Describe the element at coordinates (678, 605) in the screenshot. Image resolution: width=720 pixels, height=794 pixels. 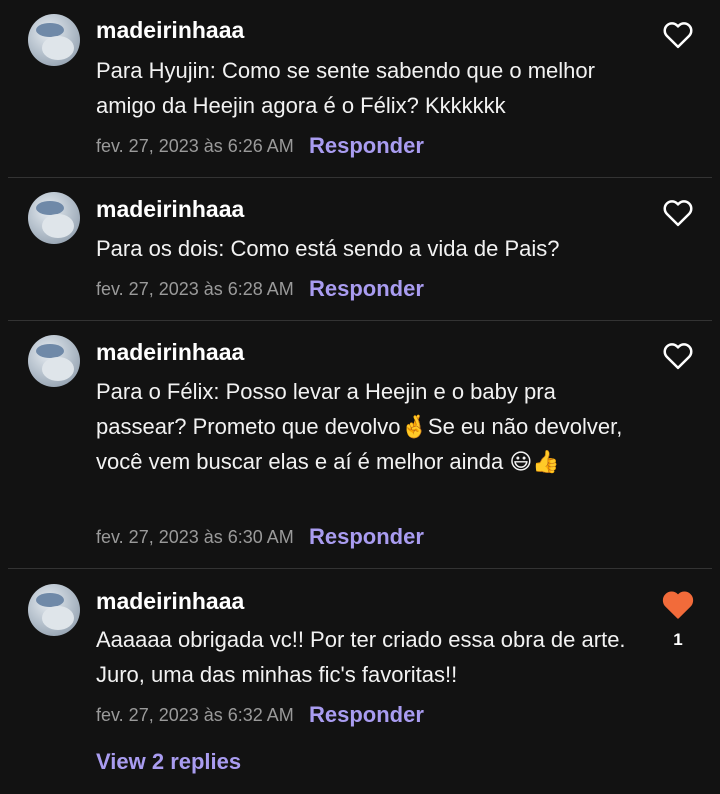
I see `heart-filled-icon` at that location.